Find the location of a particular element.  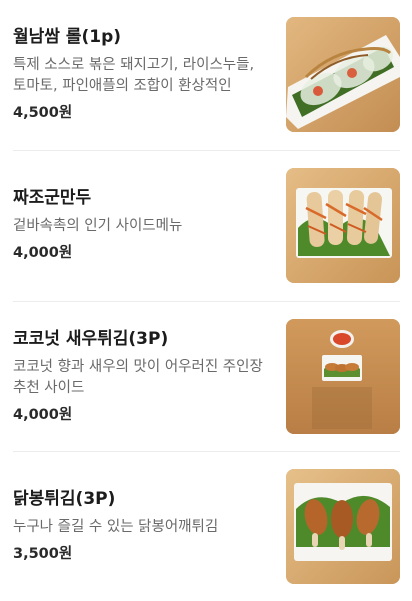

menu-item-text: 닭봉튀김(3P) 누구나 즐길 수 있는 닭봉어깨튀김 3,500원 is located at coordinates (140, 526).